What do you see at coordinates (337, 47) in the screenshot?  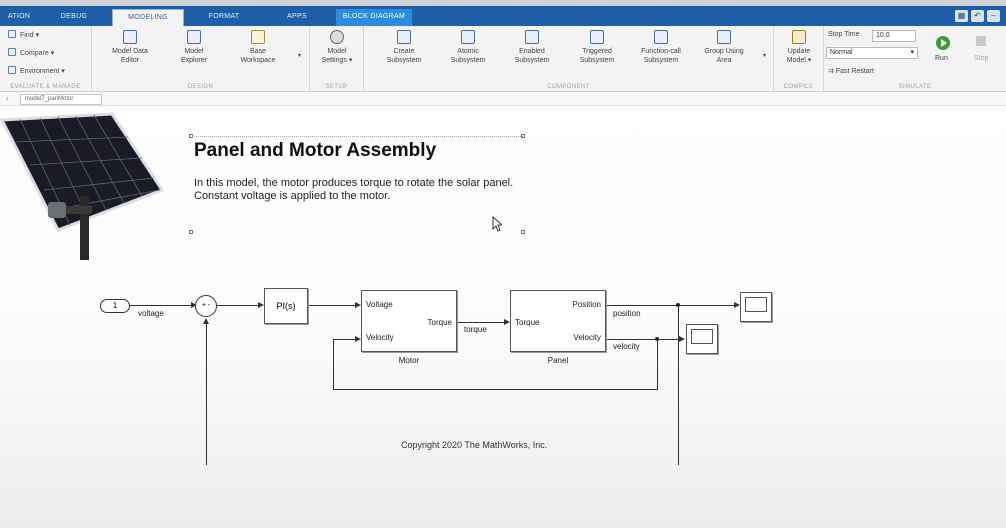 I see `model-settings-button: Model Settings ▾` at bounding box center [337, 47].